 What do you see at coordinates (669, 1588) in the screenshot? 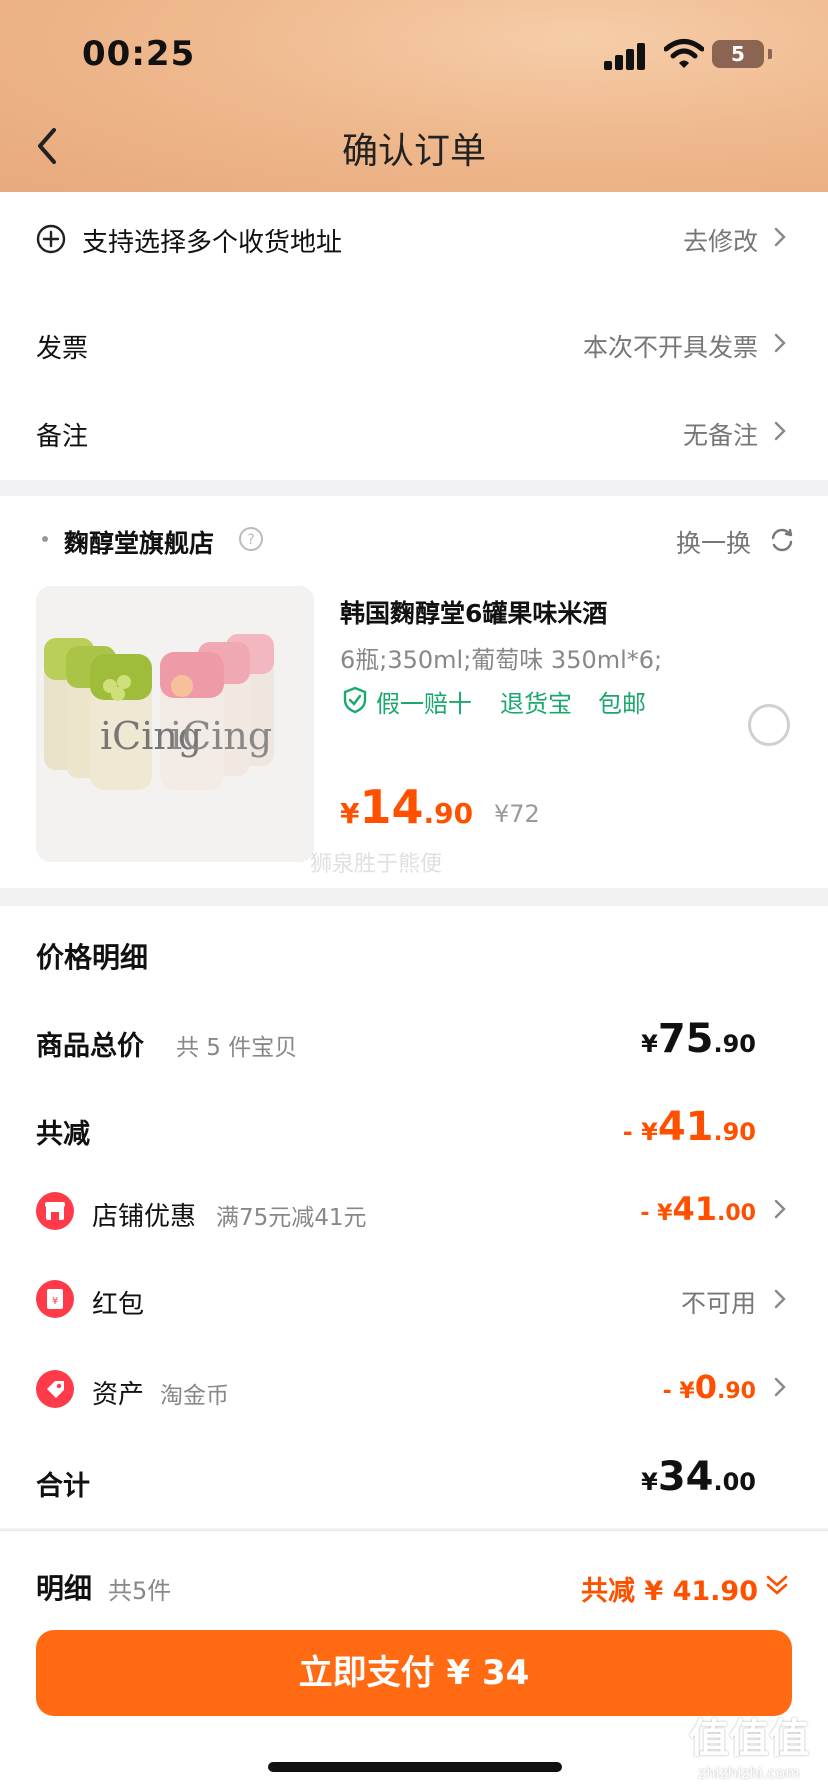
I see `bottom-reduce: 共减 ¥ 41.90` at bounding box center [669, 1588].